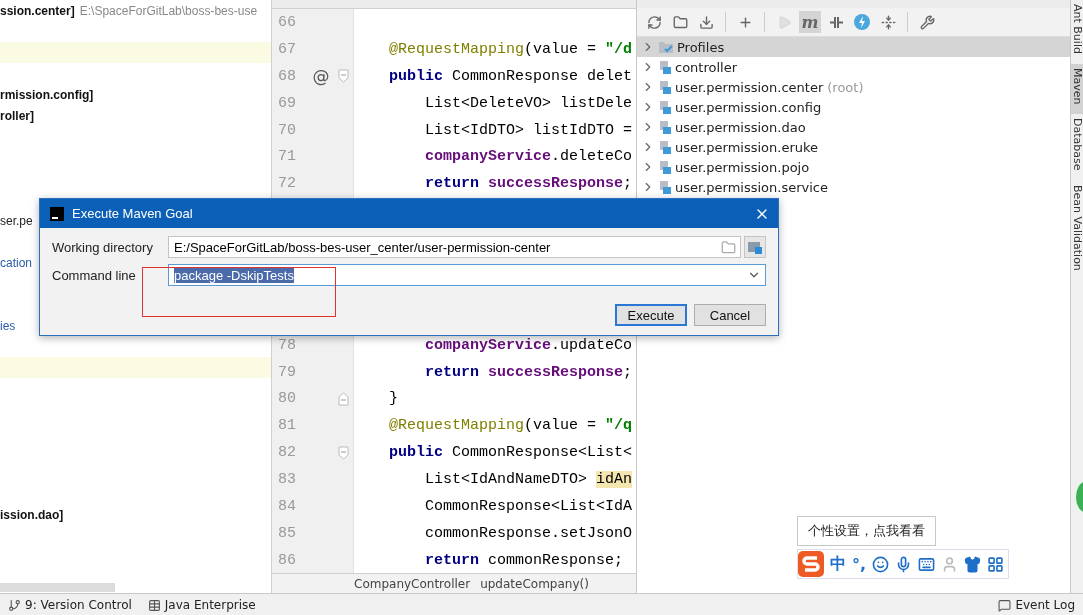 This screenshot has height=615, width=1083. What do you see at coordinates (888, 22) in the screenshot?
I see `collapse-icon` at bounding box center [888, 22].